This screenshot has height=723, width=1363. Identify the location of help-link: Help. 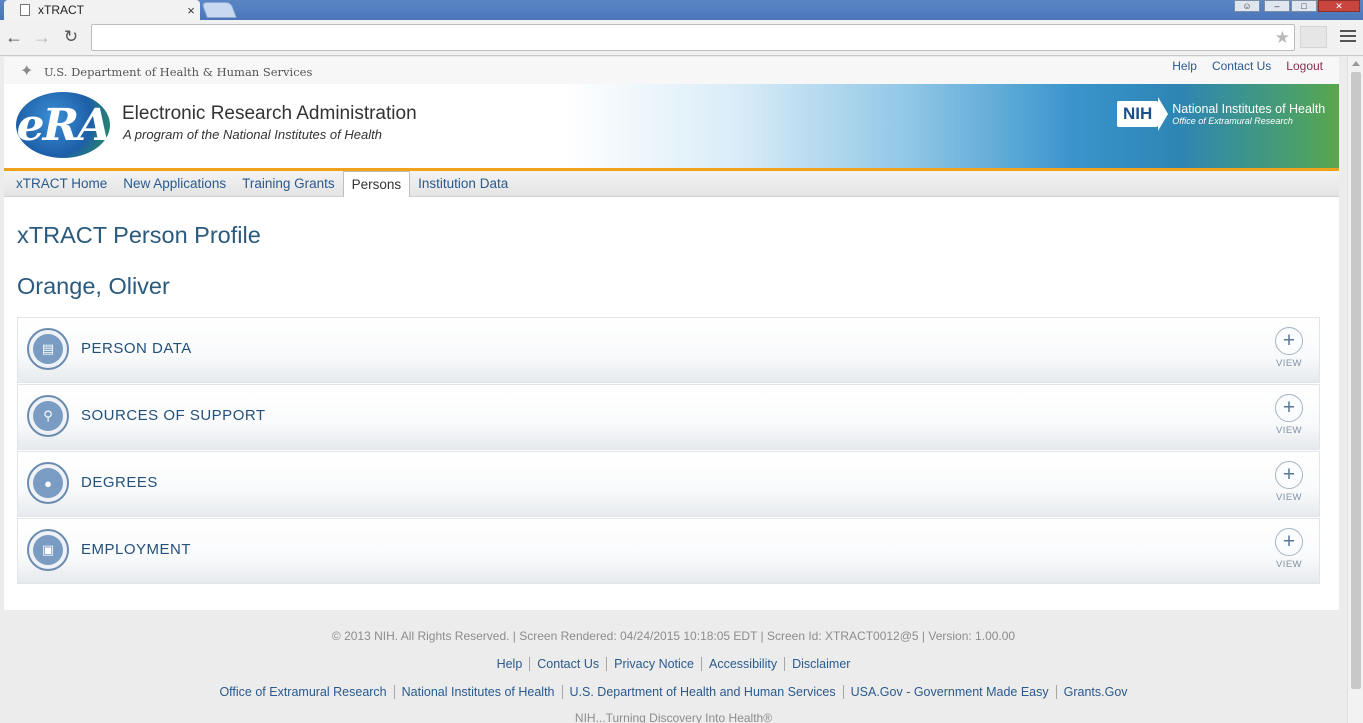
(1184, 66).